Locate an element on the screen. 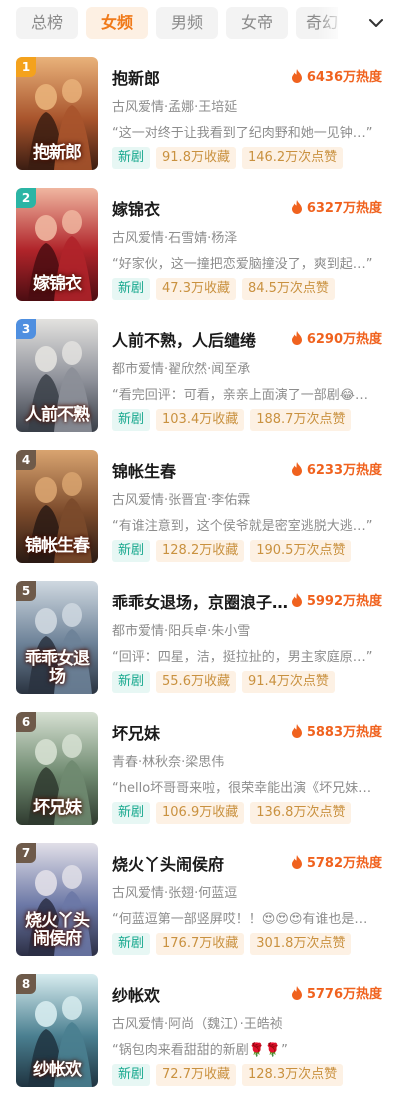  tab-list: 总榜 女频 男频 女帝 奇幻 is located at coordinates (181, 23).